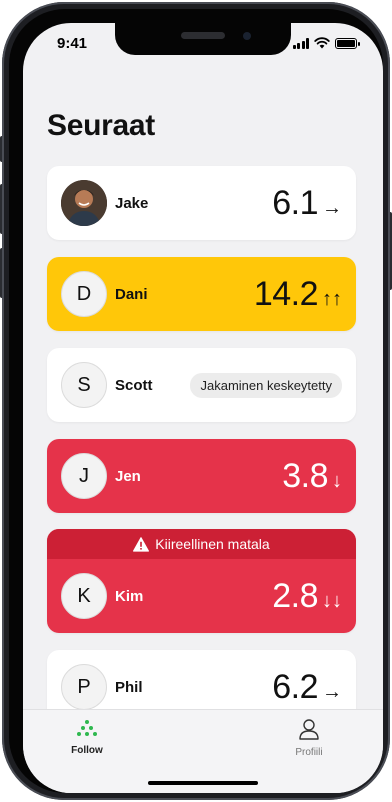  What do you see at coordinates (203, 35) in the screenshot?
I see `speaker-grille` at bounding box center [203, 35].